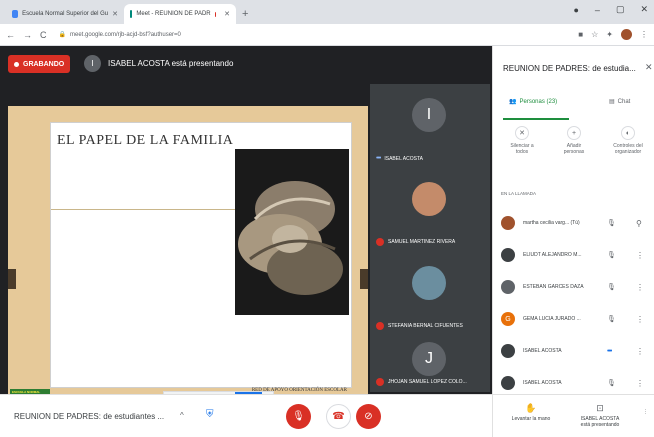 This screenshot has height=437, width=654. Describe the element at coordinates (43, 35) in the screenshot. I see `reload-button: C` at that location.